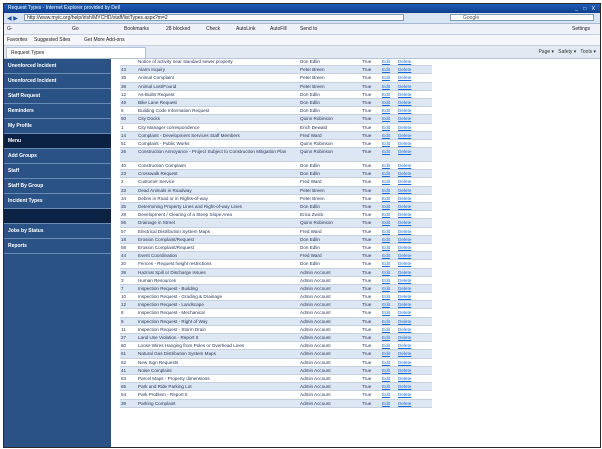  What do you see at coordinates (75, 29) in the screenshot?
I see `go-button: Go` at bounding box center [75, 29].